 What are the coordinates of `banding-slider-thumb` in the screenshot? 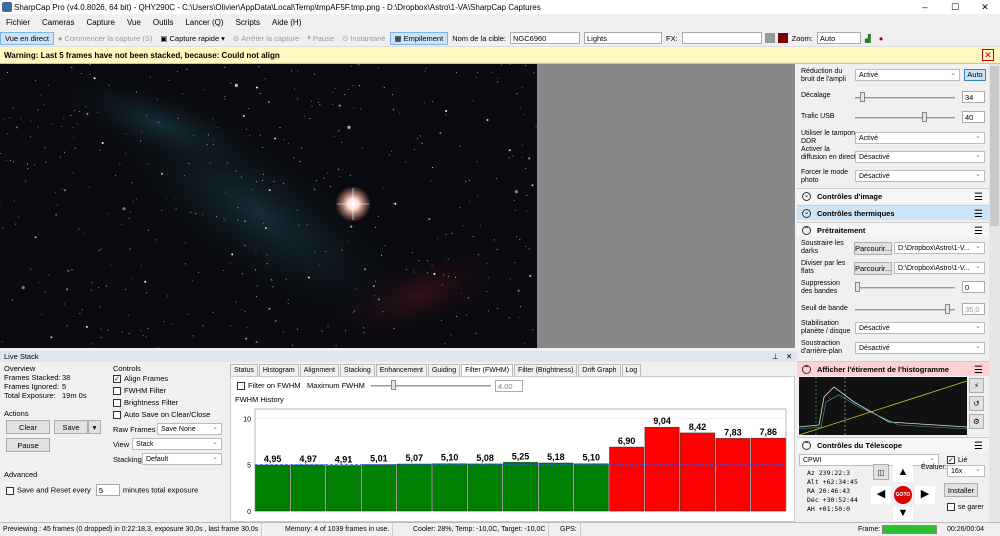 It's located at (857, 287).